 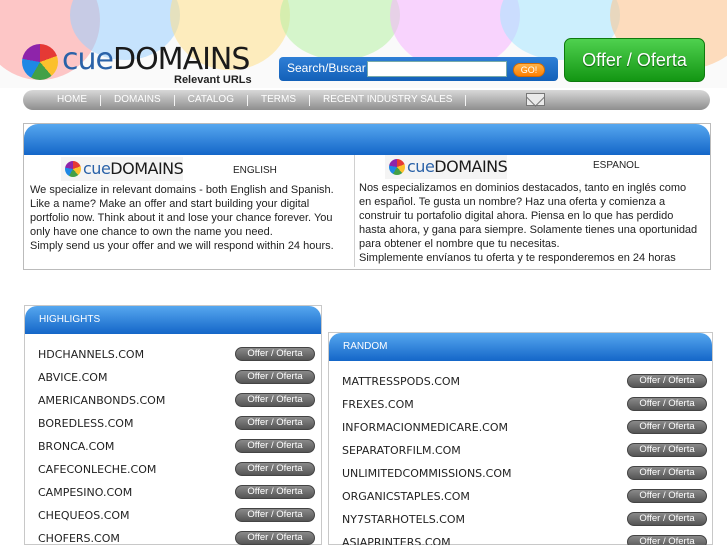 What do you see at coordinates (278, 100) in the screenshot?
I see `nav-terms: TERMS` at bounding box center [278, 100].